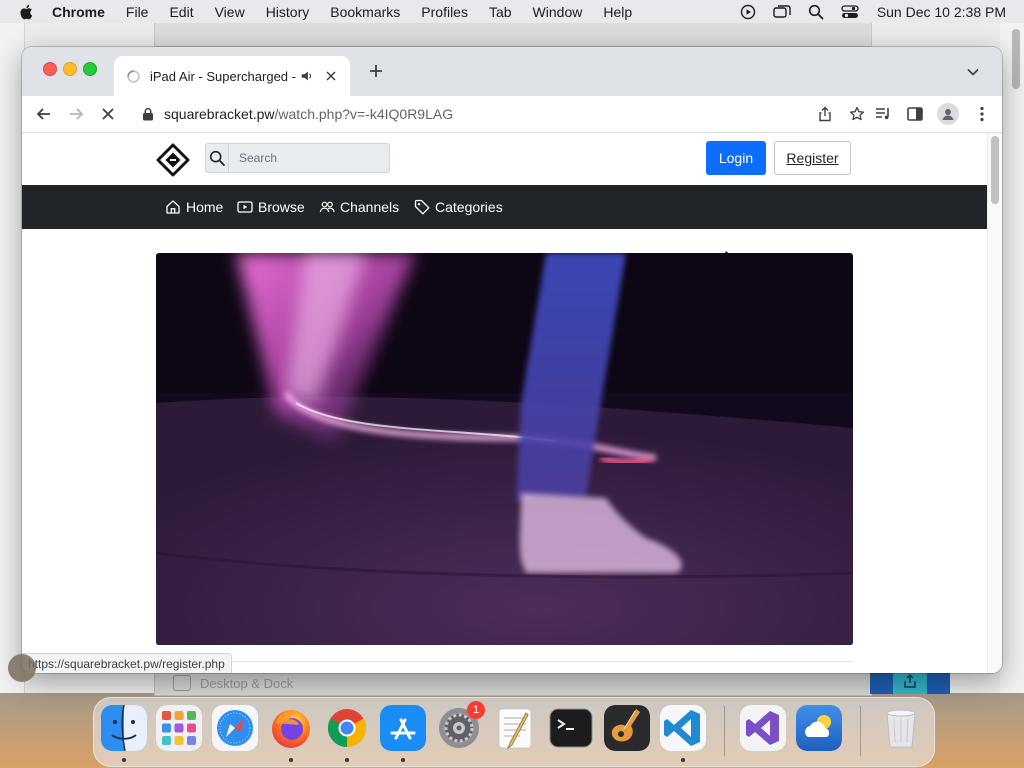  What do you see at coordinates (558, 12) in the screenshot?
I see `menu-window: Window` at bounding box center [558, 12].